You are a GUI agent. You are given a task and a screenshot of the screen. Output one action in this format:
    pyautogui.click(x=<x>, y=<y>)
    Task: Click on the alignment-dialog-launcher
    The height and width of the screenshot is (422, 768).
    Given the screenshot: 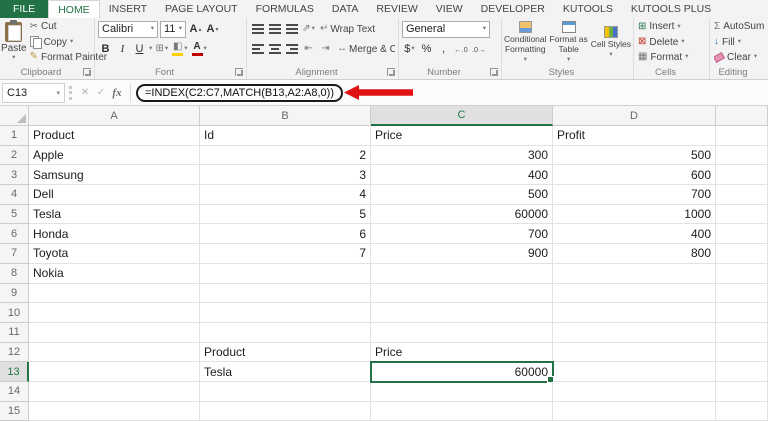 What is the action you would take?
    pyautogui.click(x=391, y=72)
    